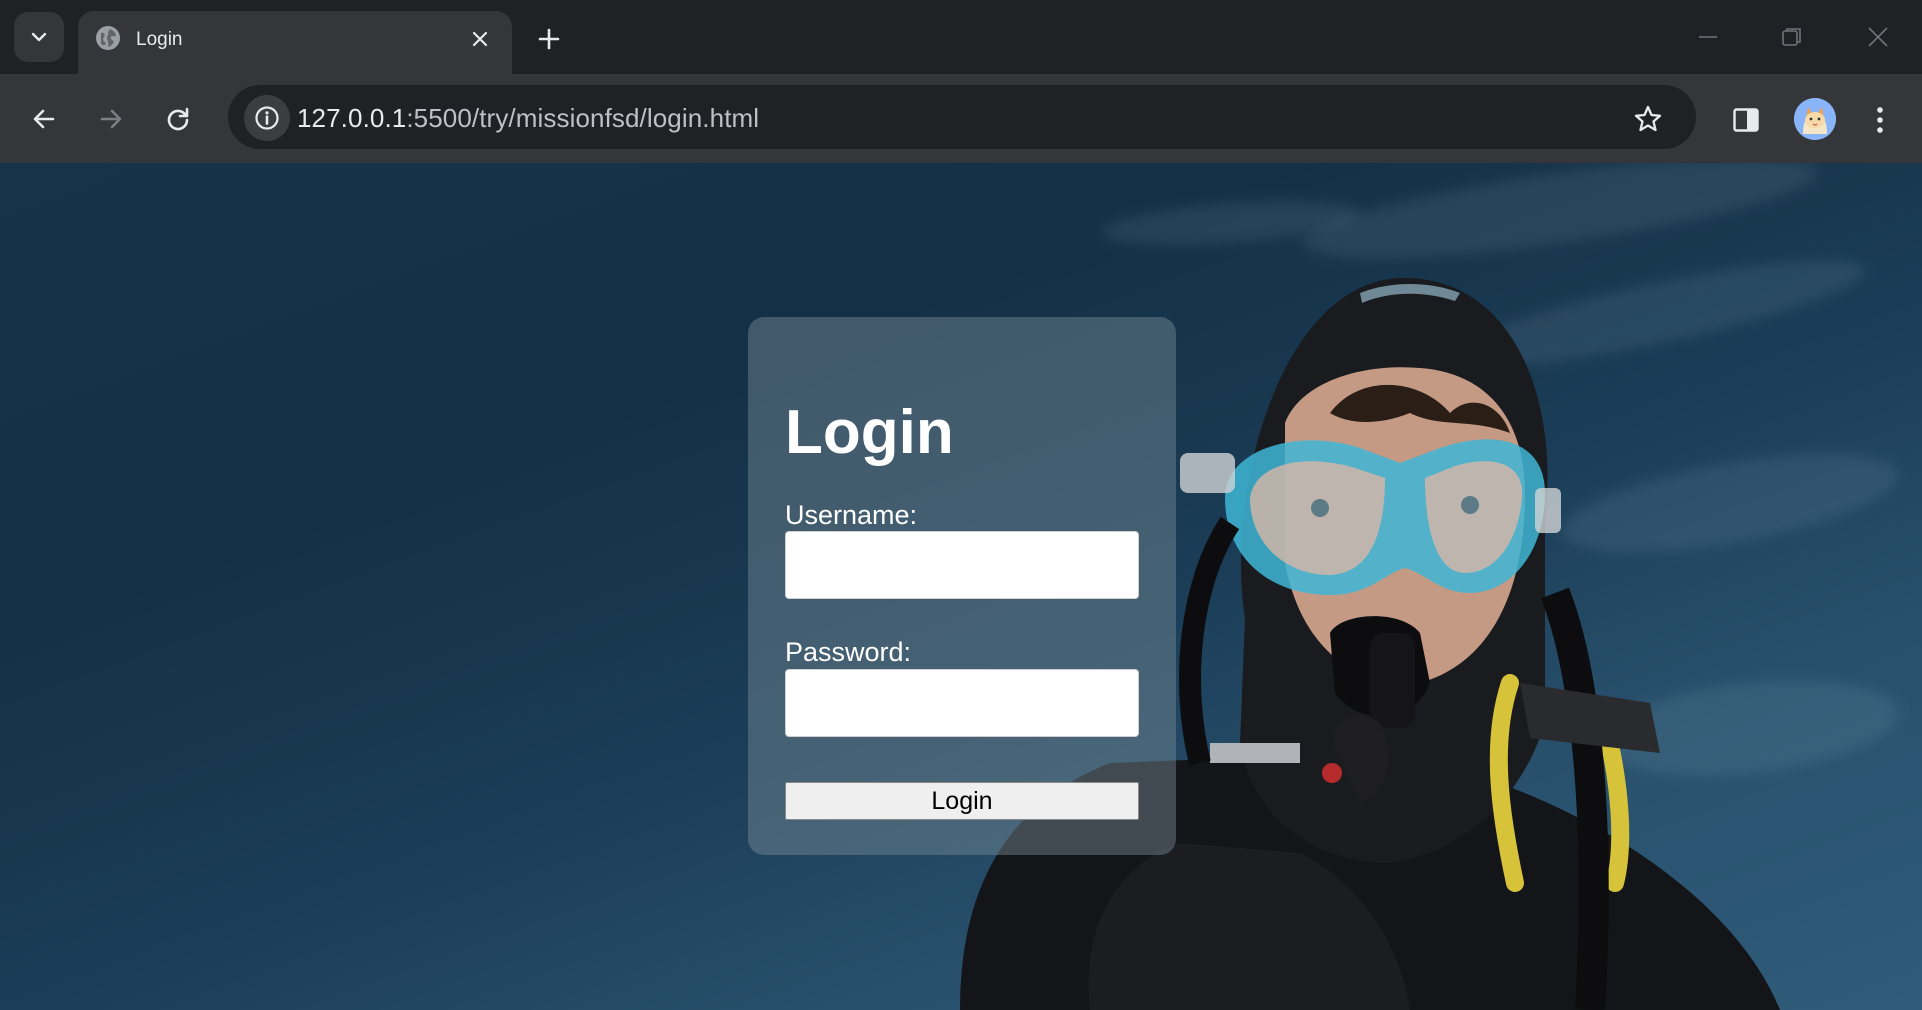  Describe the element at coordinates (851, 515) in the screenshot. I see `username-label: Username:` at that location.